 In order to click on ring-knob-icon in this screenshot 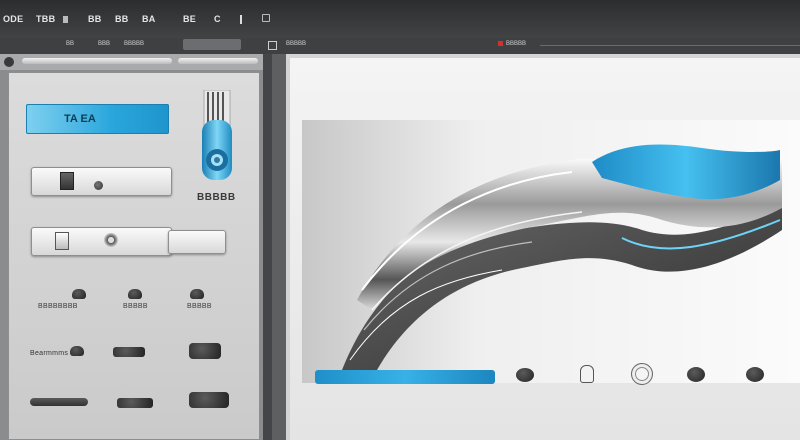, I will do `click(111, 240)`.